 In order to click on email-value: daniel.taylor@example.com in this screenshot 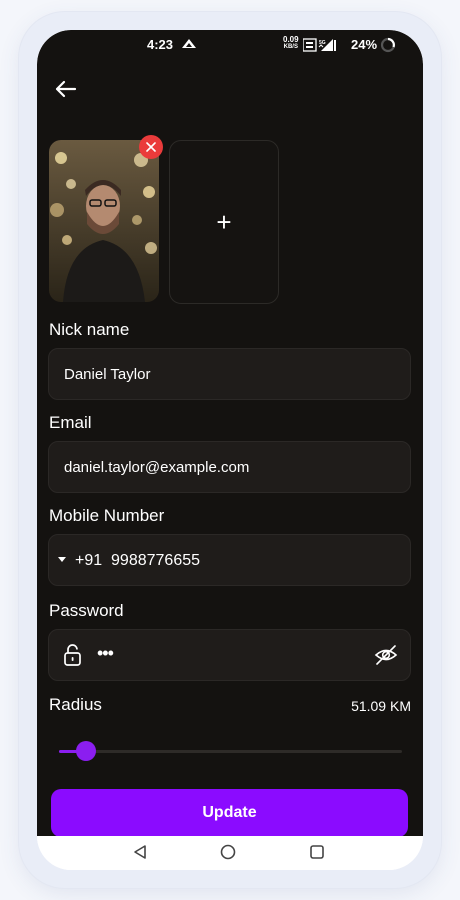, I will do `click(157, 467)`.